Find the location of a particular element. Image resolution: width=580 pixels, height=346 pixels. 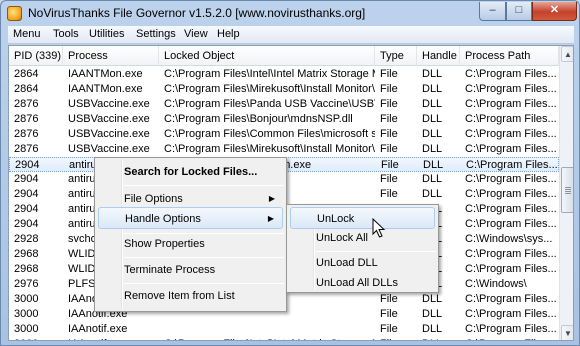

menu-settings: Settings is located at coordinates (156, 34).